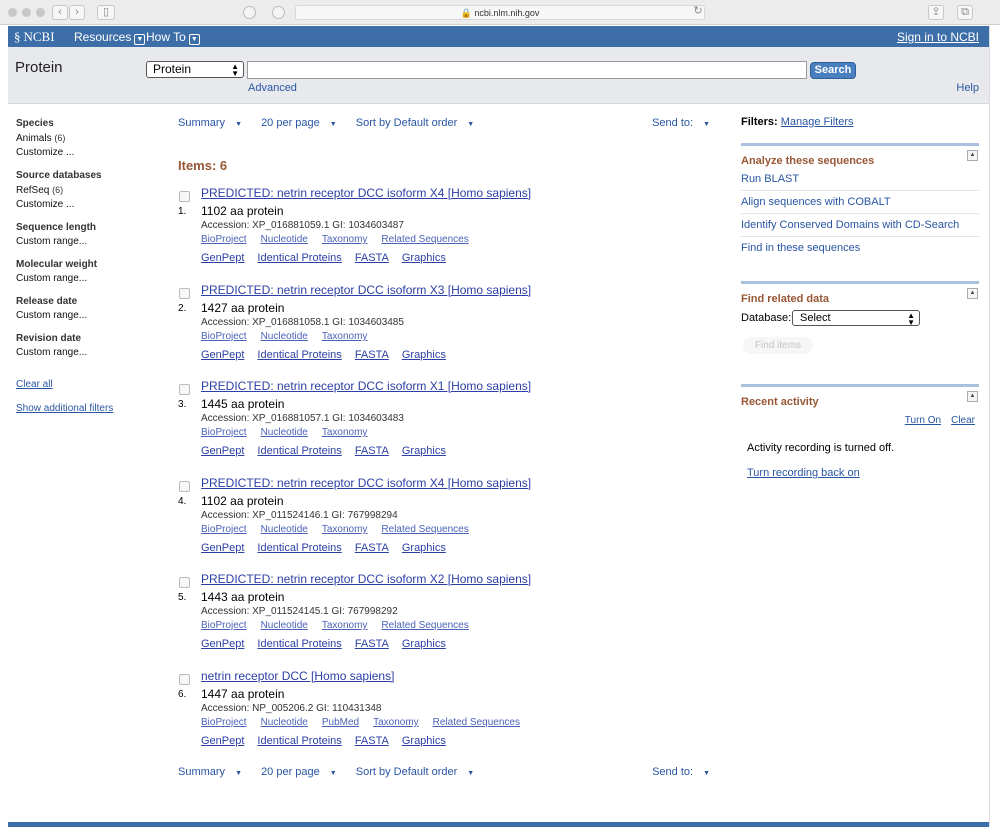  What do you see at coordinates (938, 37) in the screenshot?
I see `sign-in-link: Sign in to NCBI` at bounding box center [938, 37].